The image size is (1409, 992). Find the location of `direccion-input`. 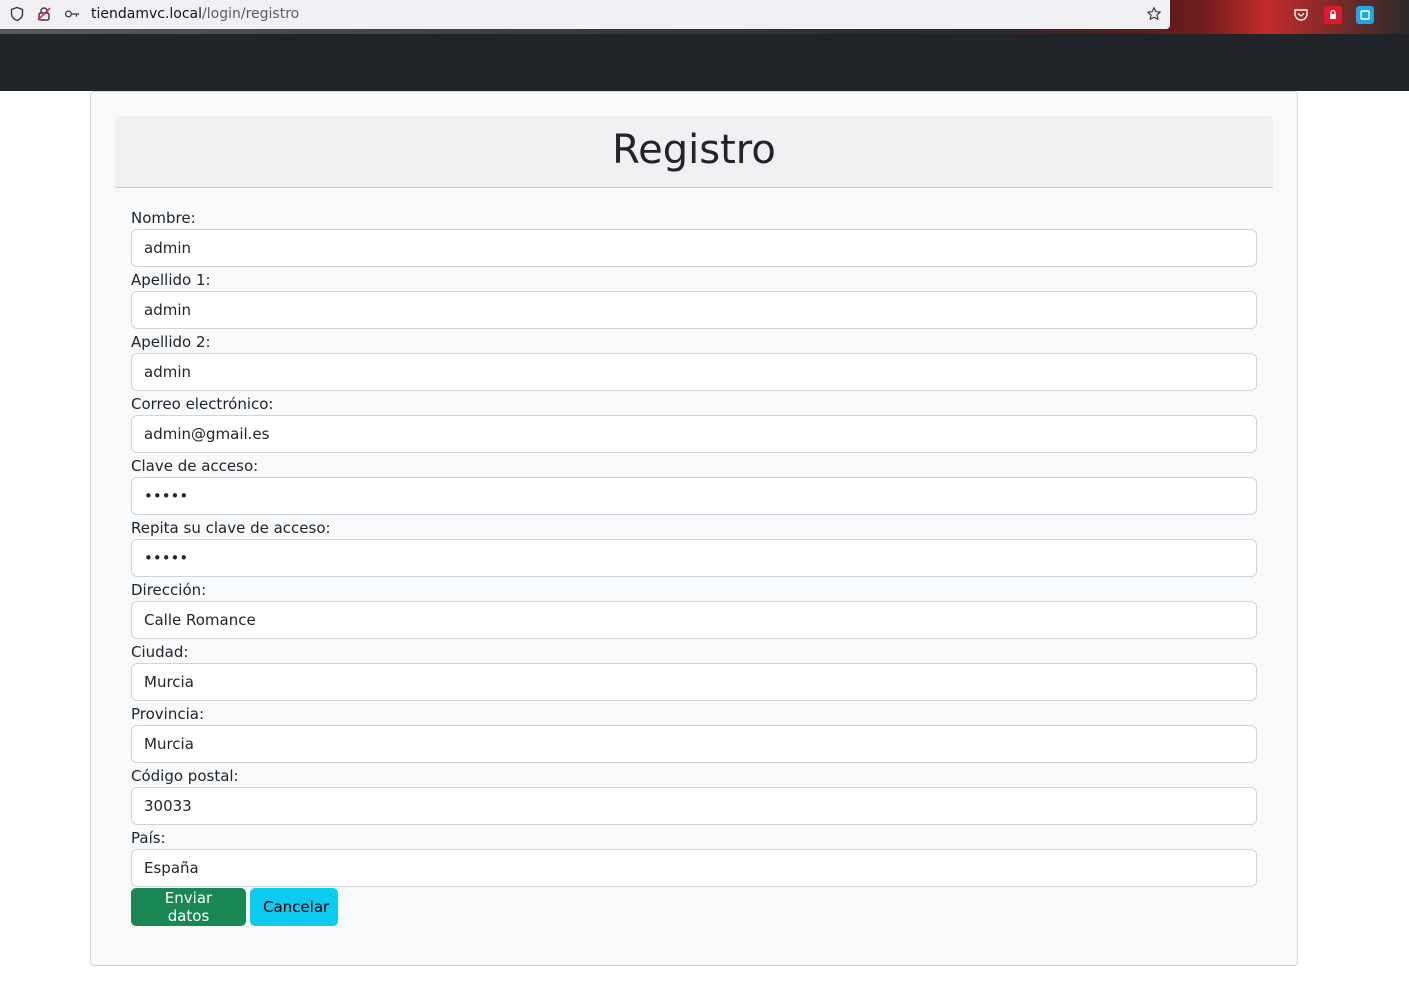

direccion-input is located at coordinates (694, 620).